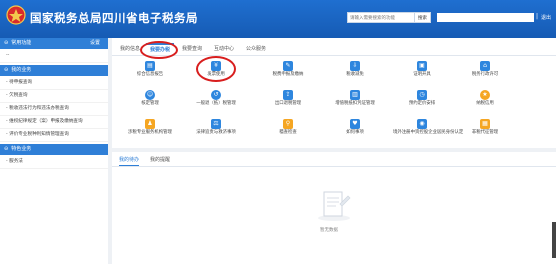 This screenshot has height=264, width=556. I want to click on tile-export-refund: ⇪ 出口退税管理, so click(288, 102).